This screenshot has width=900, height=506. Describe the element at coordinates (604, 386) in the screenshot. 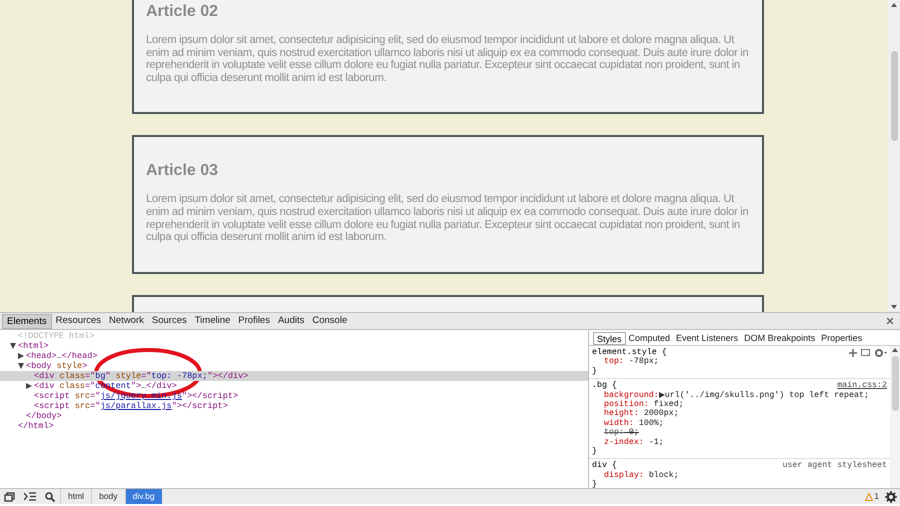

I see `css-selector: .bg {` at that location.